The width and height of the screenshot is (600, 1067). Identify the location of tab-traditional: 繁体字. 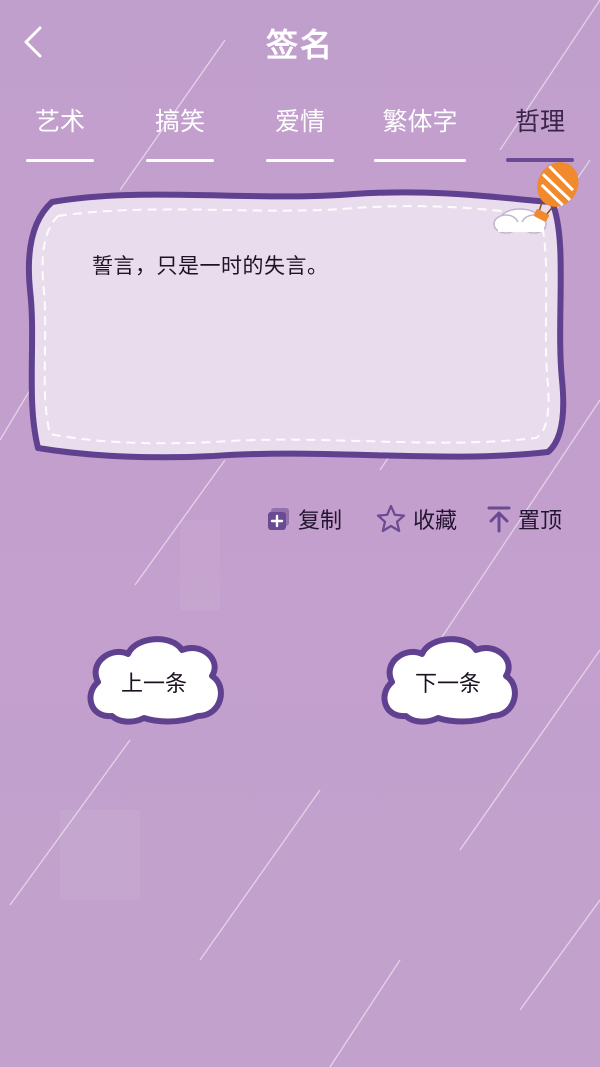
(420, 132).